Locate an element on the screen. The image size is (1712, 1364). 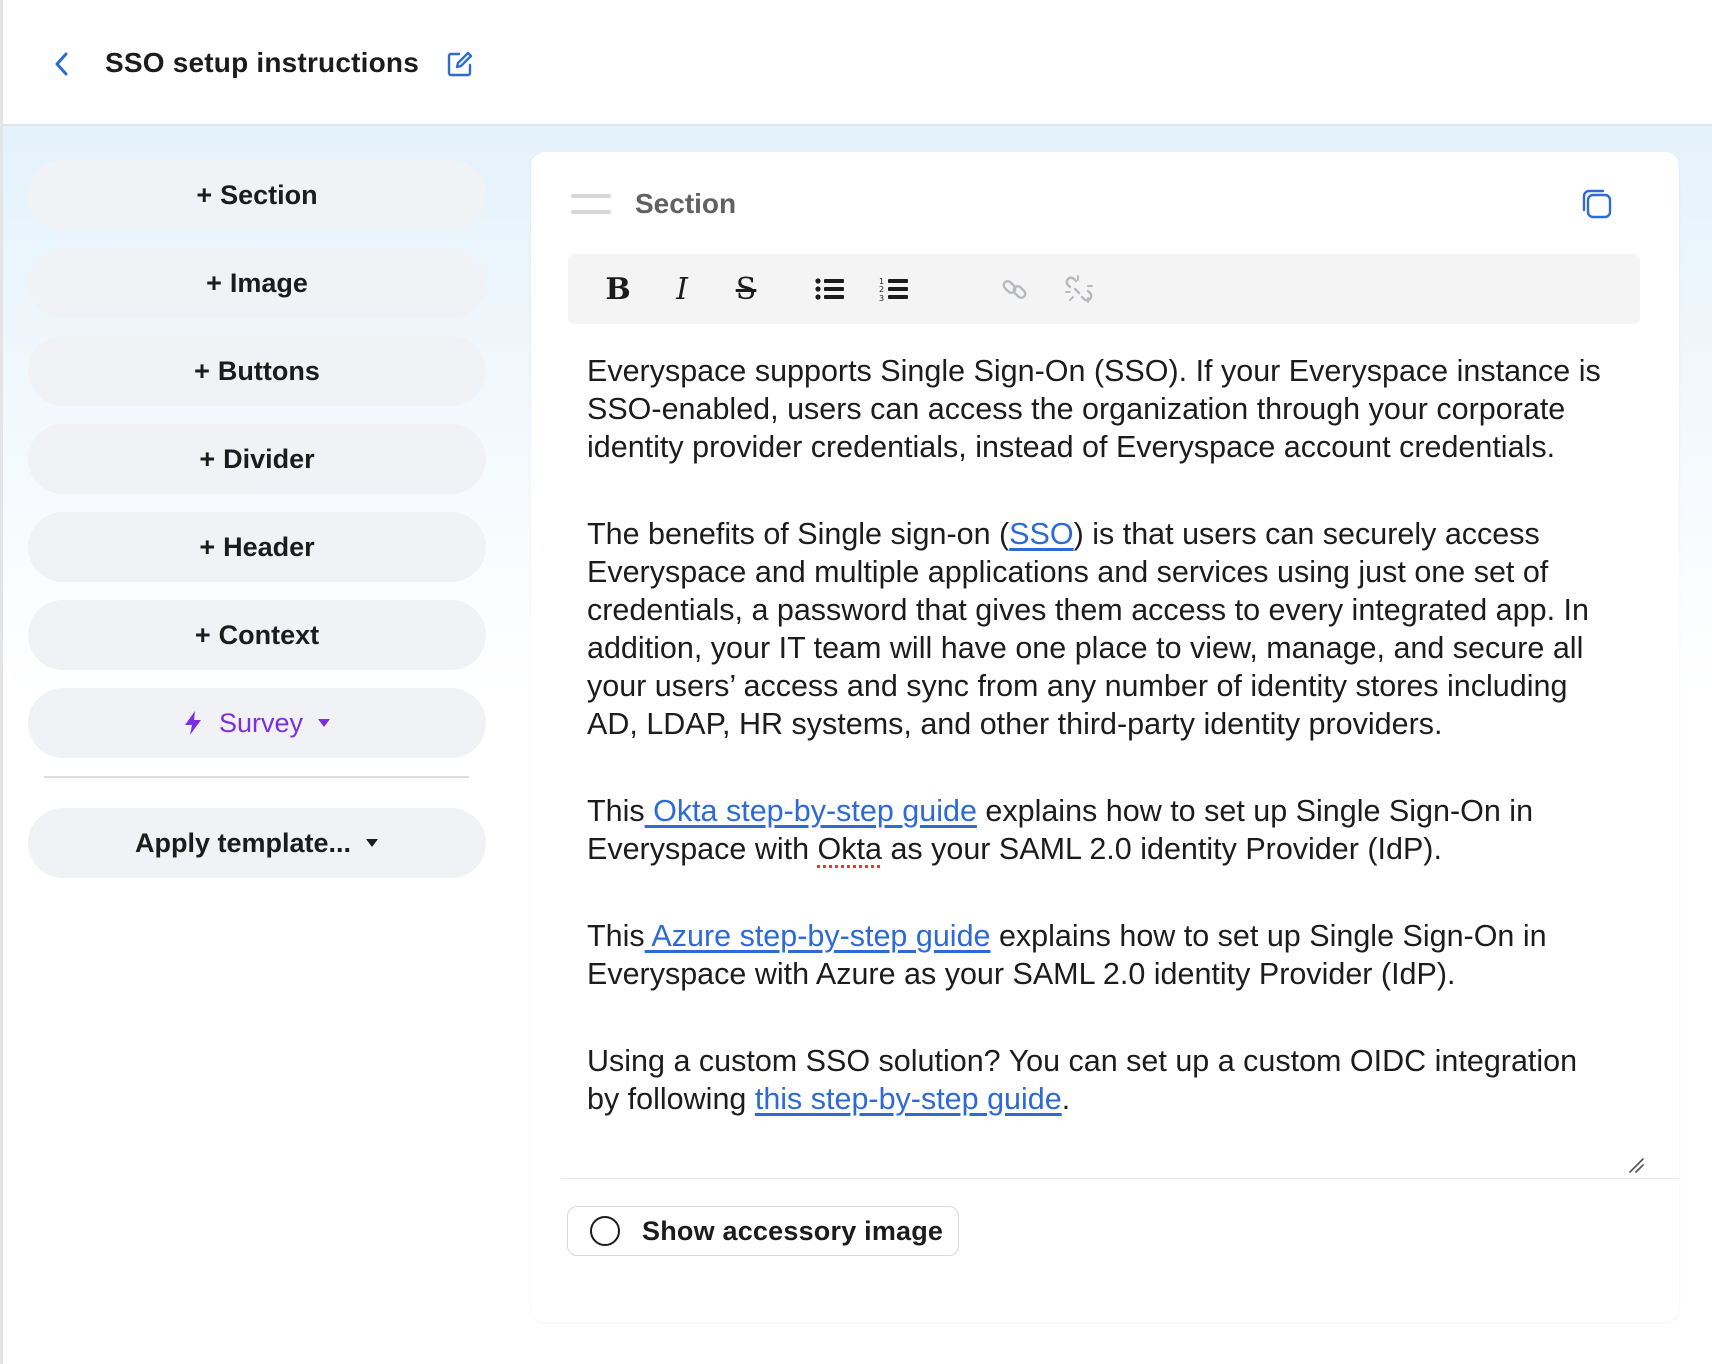
italic-icon: I is located at coordinates (682, 289).